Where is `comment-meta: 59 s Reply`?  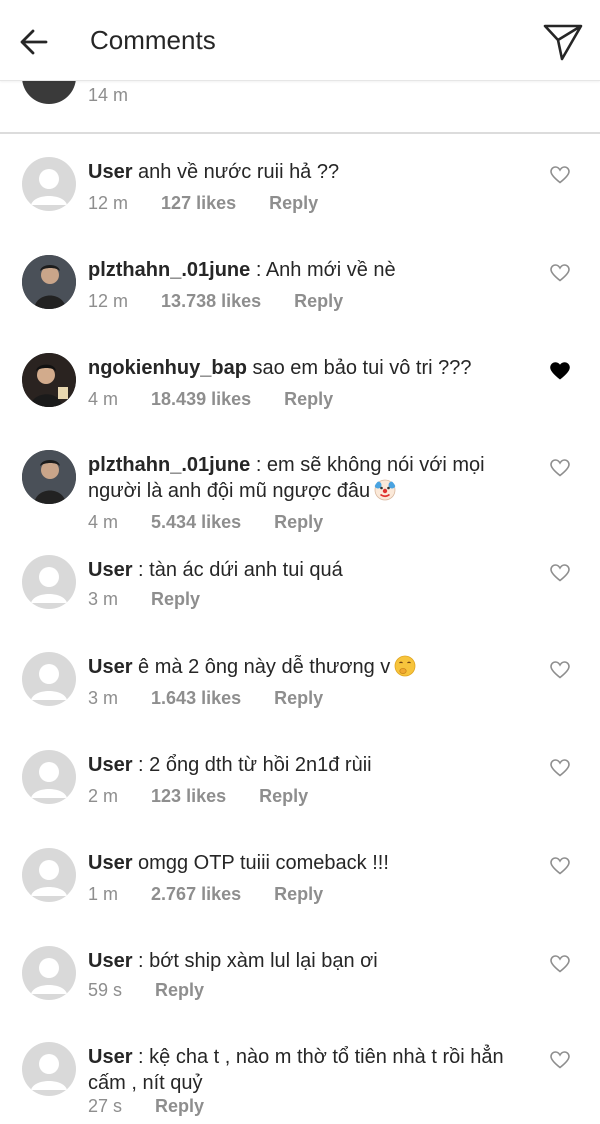
comment-meta: 59 s Reply is located at coordinates (160, 990).